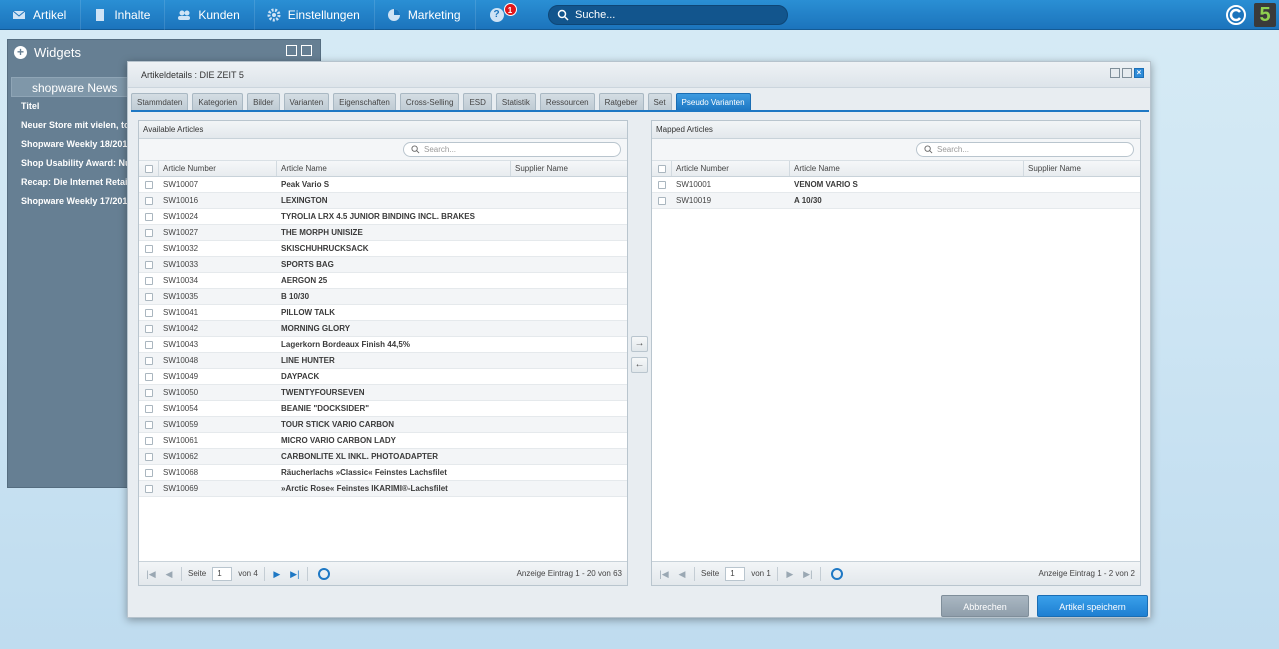 This screenshot has width=1279, height=649. I want to click on users-icon, so click(184, 15).